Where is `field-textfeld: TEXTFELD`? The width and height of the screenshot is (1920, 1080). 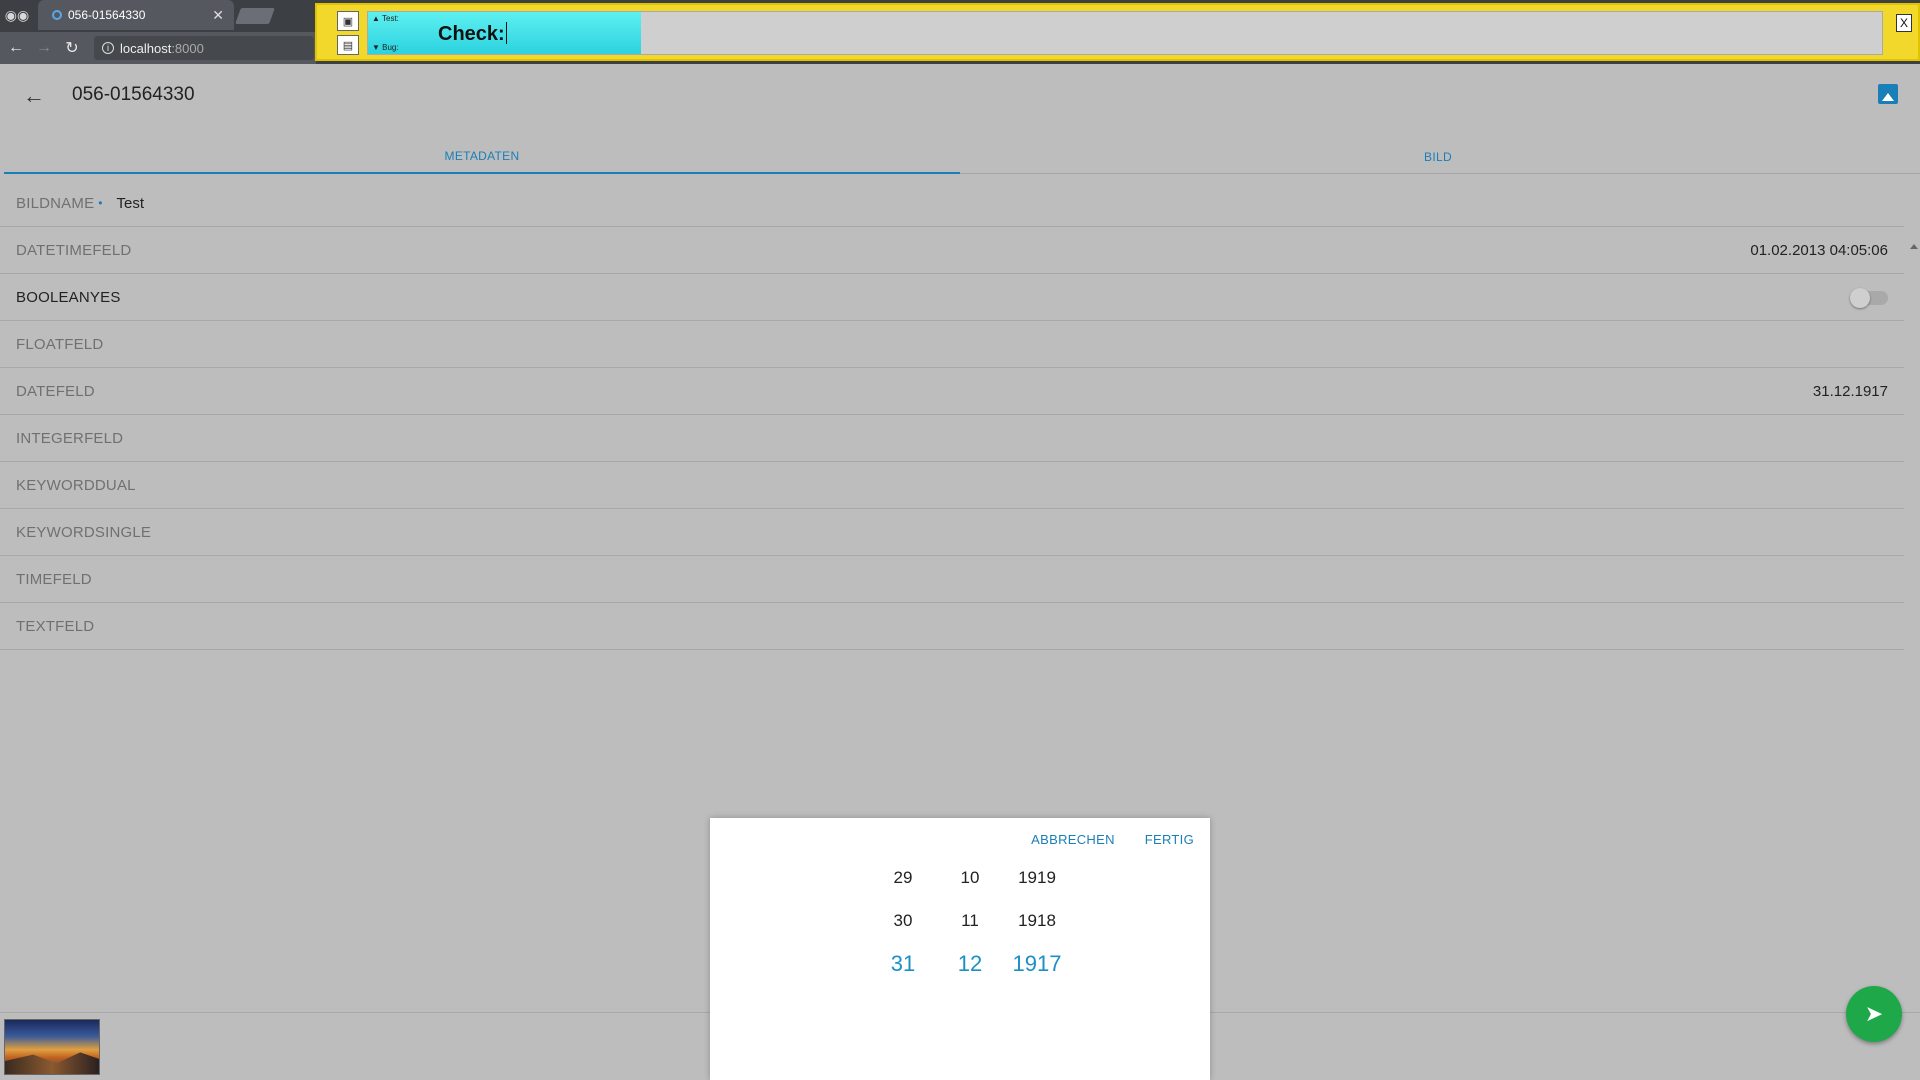
field-textfeld: TEXTFELD is located at coordinates (952, 626).